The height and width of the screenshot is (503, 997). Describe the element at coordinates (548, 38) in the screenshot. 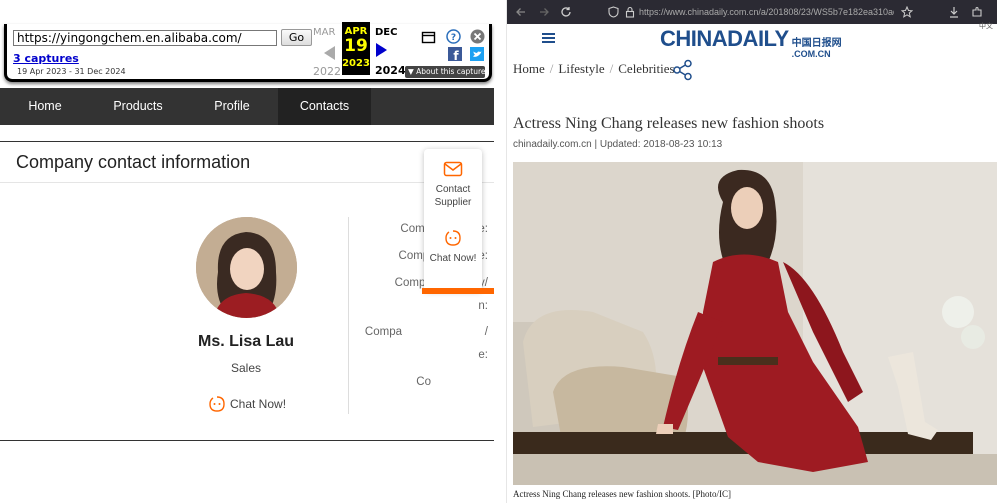

I see `menu-icon` at that location.